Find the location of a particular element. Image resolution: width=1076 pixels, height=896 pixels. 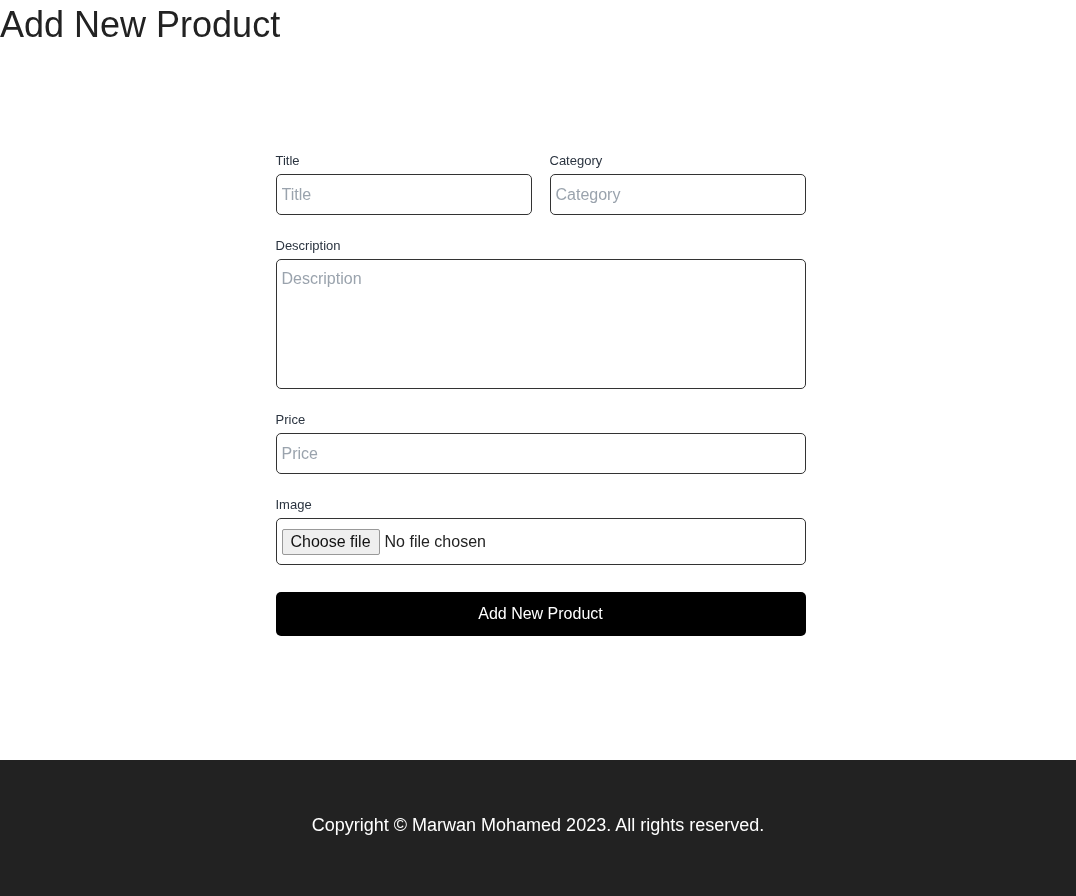

file-status: No file chosen is located at coordinates (435, 541).